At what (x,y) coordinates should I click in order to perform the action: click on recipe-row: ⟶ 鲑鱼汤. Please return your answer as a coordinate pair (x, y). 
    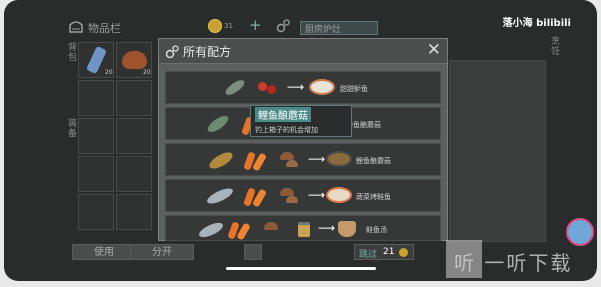
    Looking at the image, I should click on (303, 228).